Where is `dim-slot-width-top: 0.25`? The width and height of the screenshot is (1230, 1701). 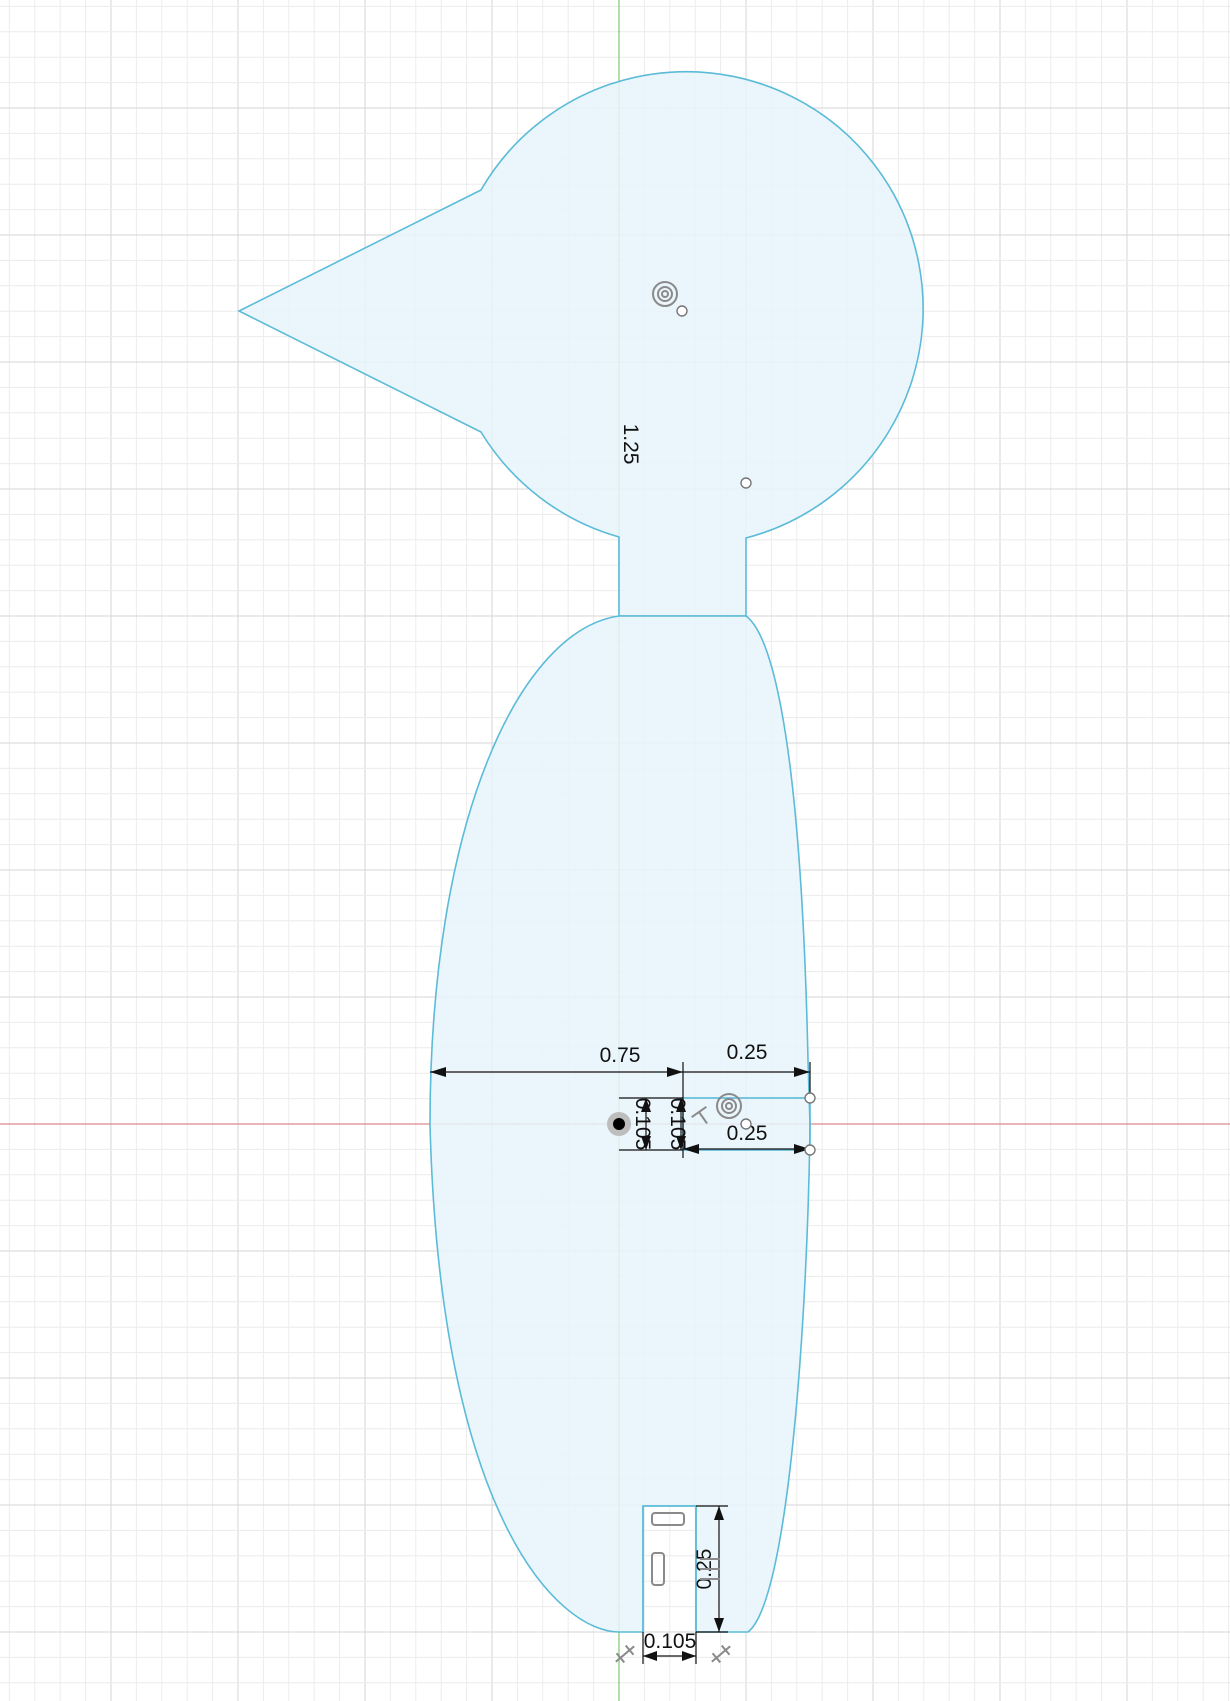
dim-slot-width-top: 0.25 is located at coordinates (747, 1052).